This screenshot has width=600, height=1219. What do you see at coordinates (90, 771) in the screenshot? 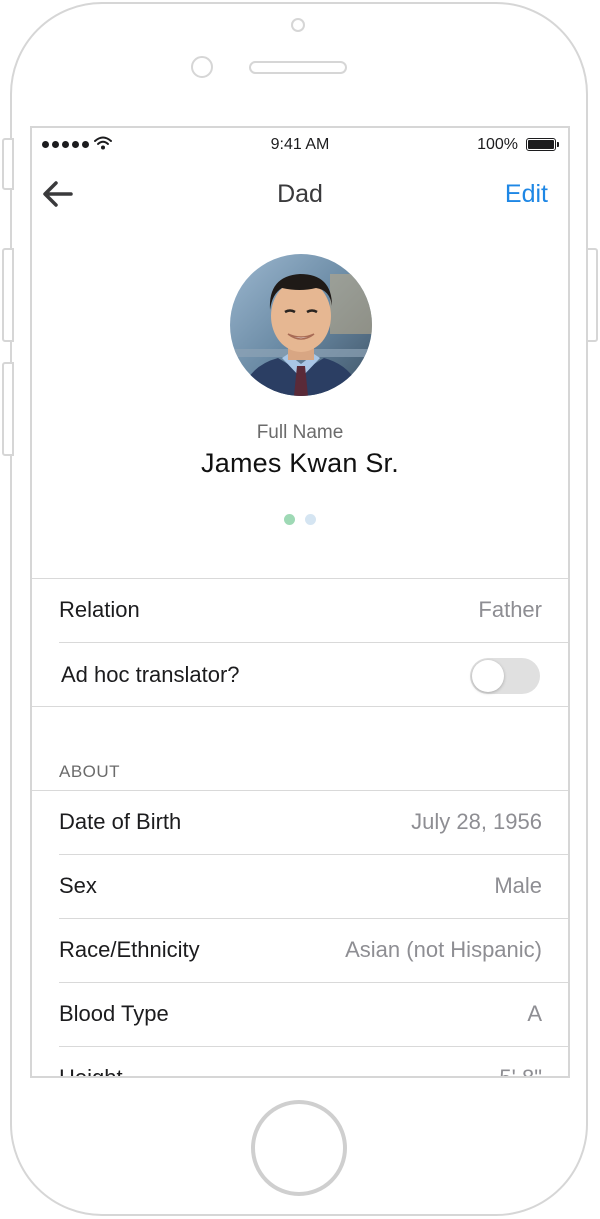
I see `section-header-about: ABOUT` at bounding box center [90, 771].